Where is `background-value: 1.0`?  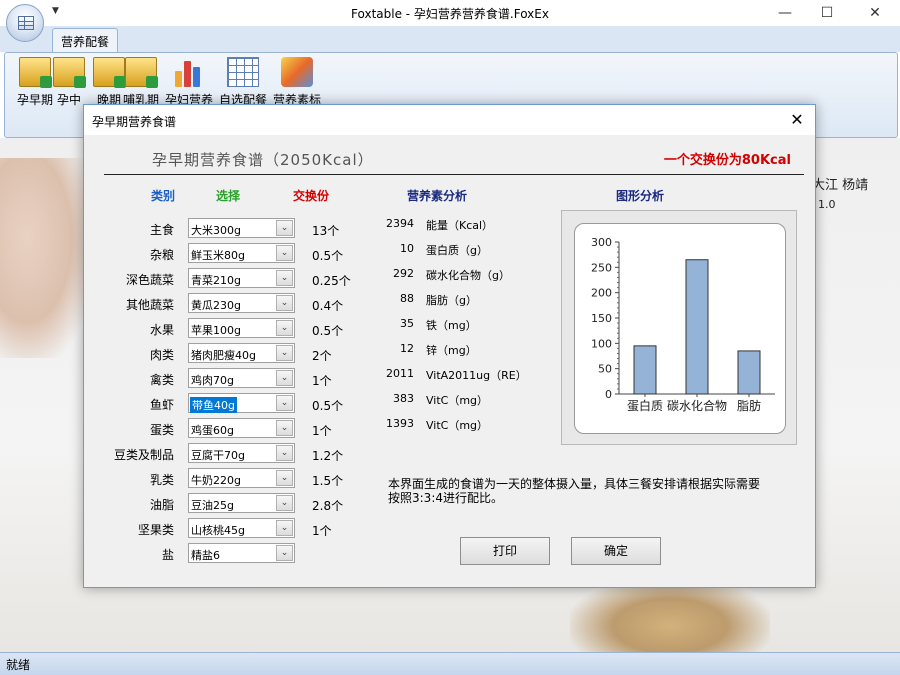 background-value: 1.0 is located at coordinates (827, 204).